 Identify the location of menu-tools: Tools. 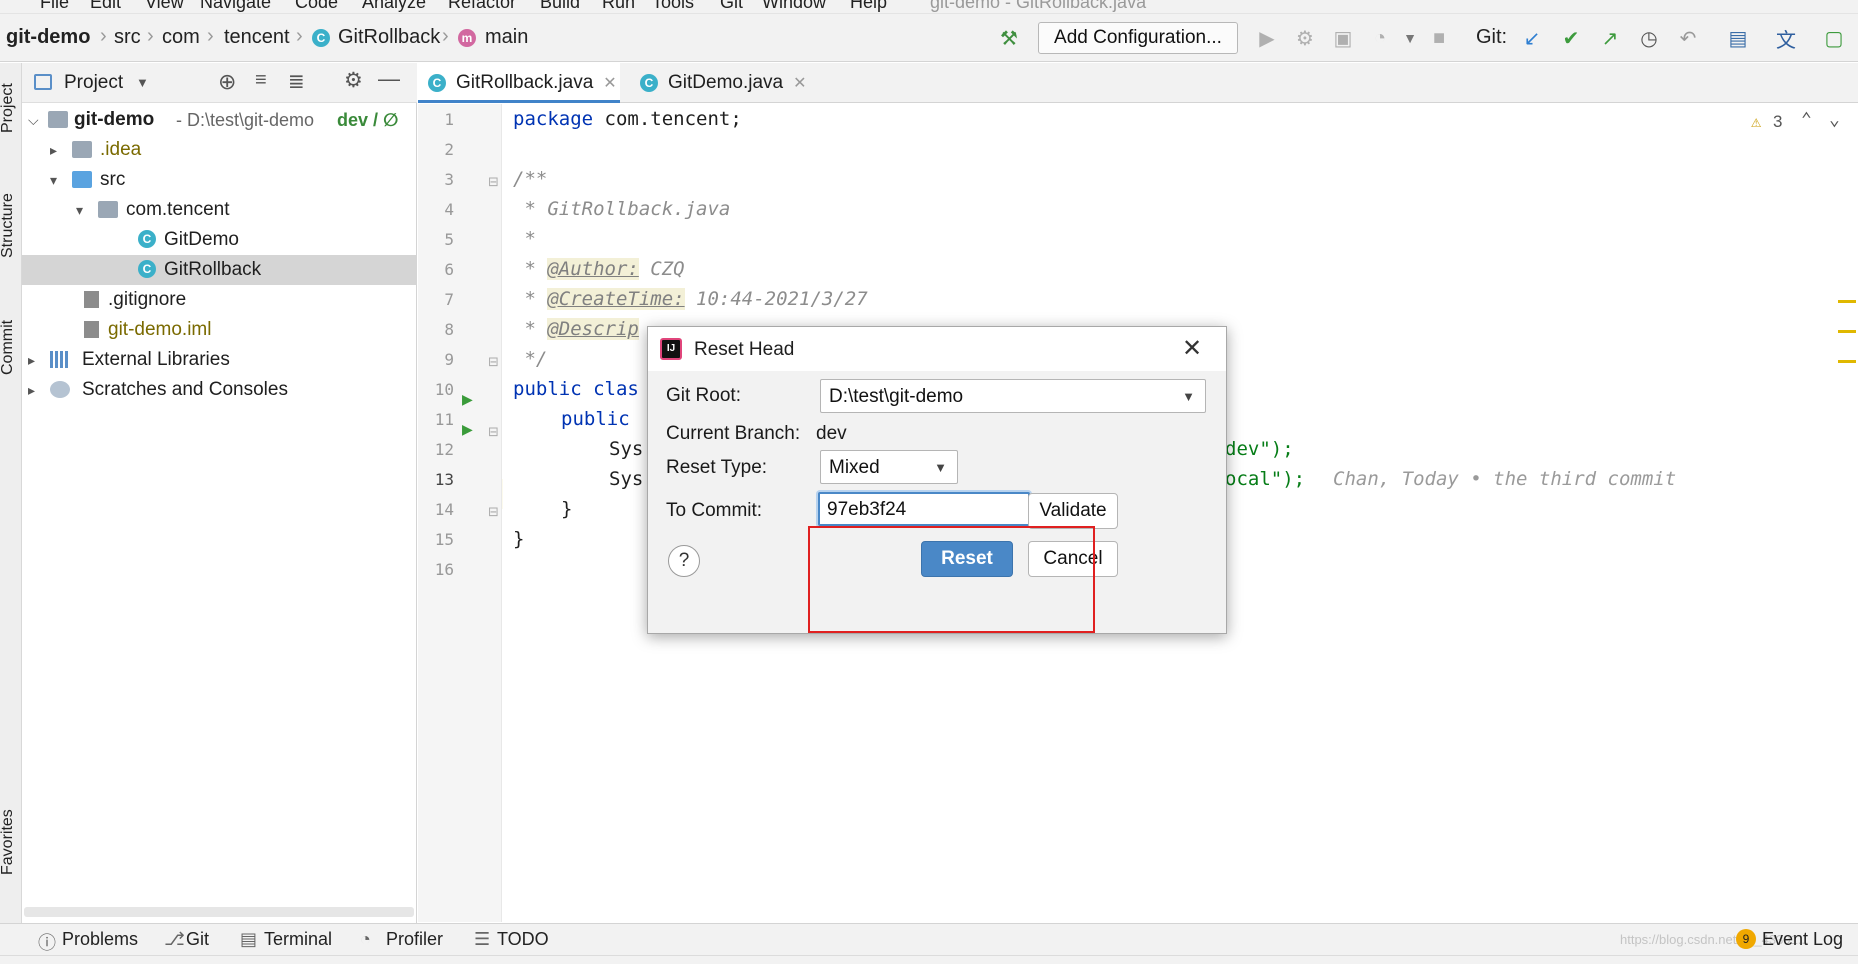
(673, 6).